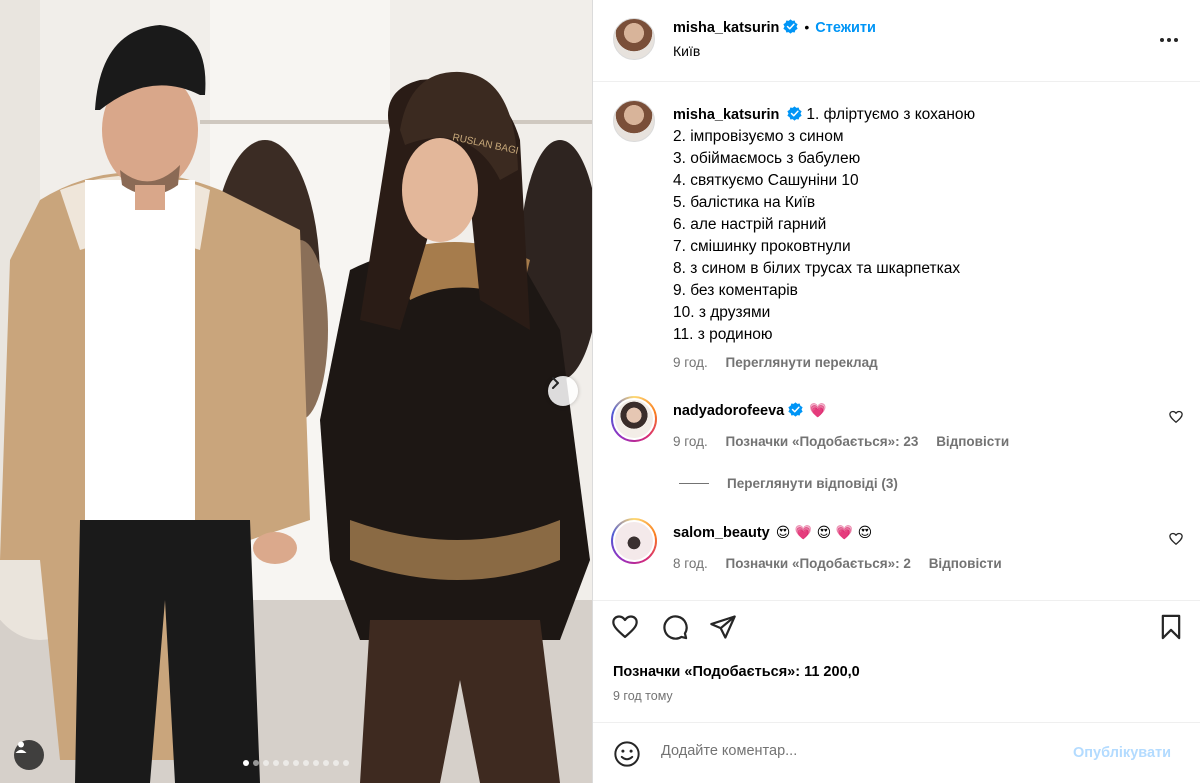  I want to click on caption-line: 7. смішинку проковтнули, so click(762, 246).